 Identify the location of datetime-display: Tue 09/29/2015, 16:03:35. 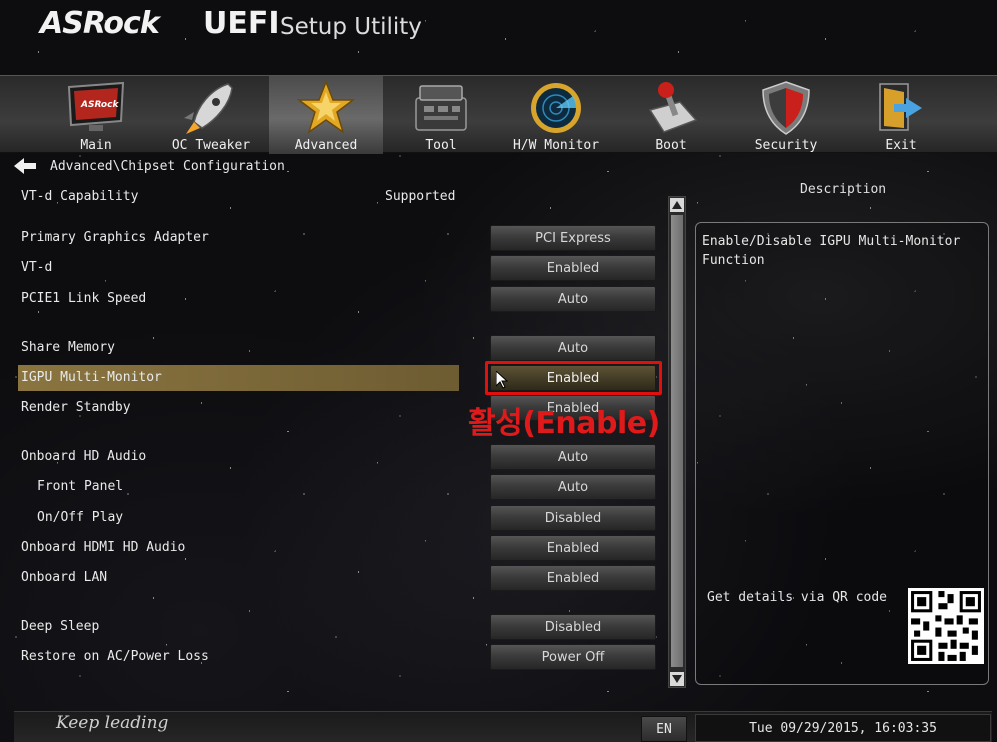
(843, 728).